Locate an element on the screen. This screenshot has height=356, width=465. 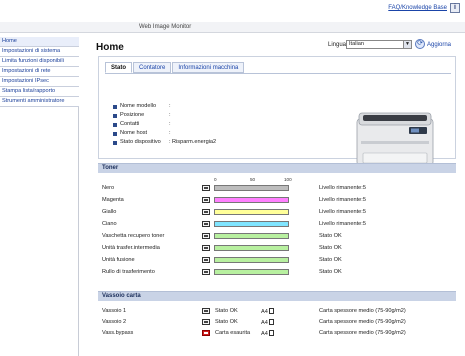
page-title: Home is located at coordinates (110, 47).